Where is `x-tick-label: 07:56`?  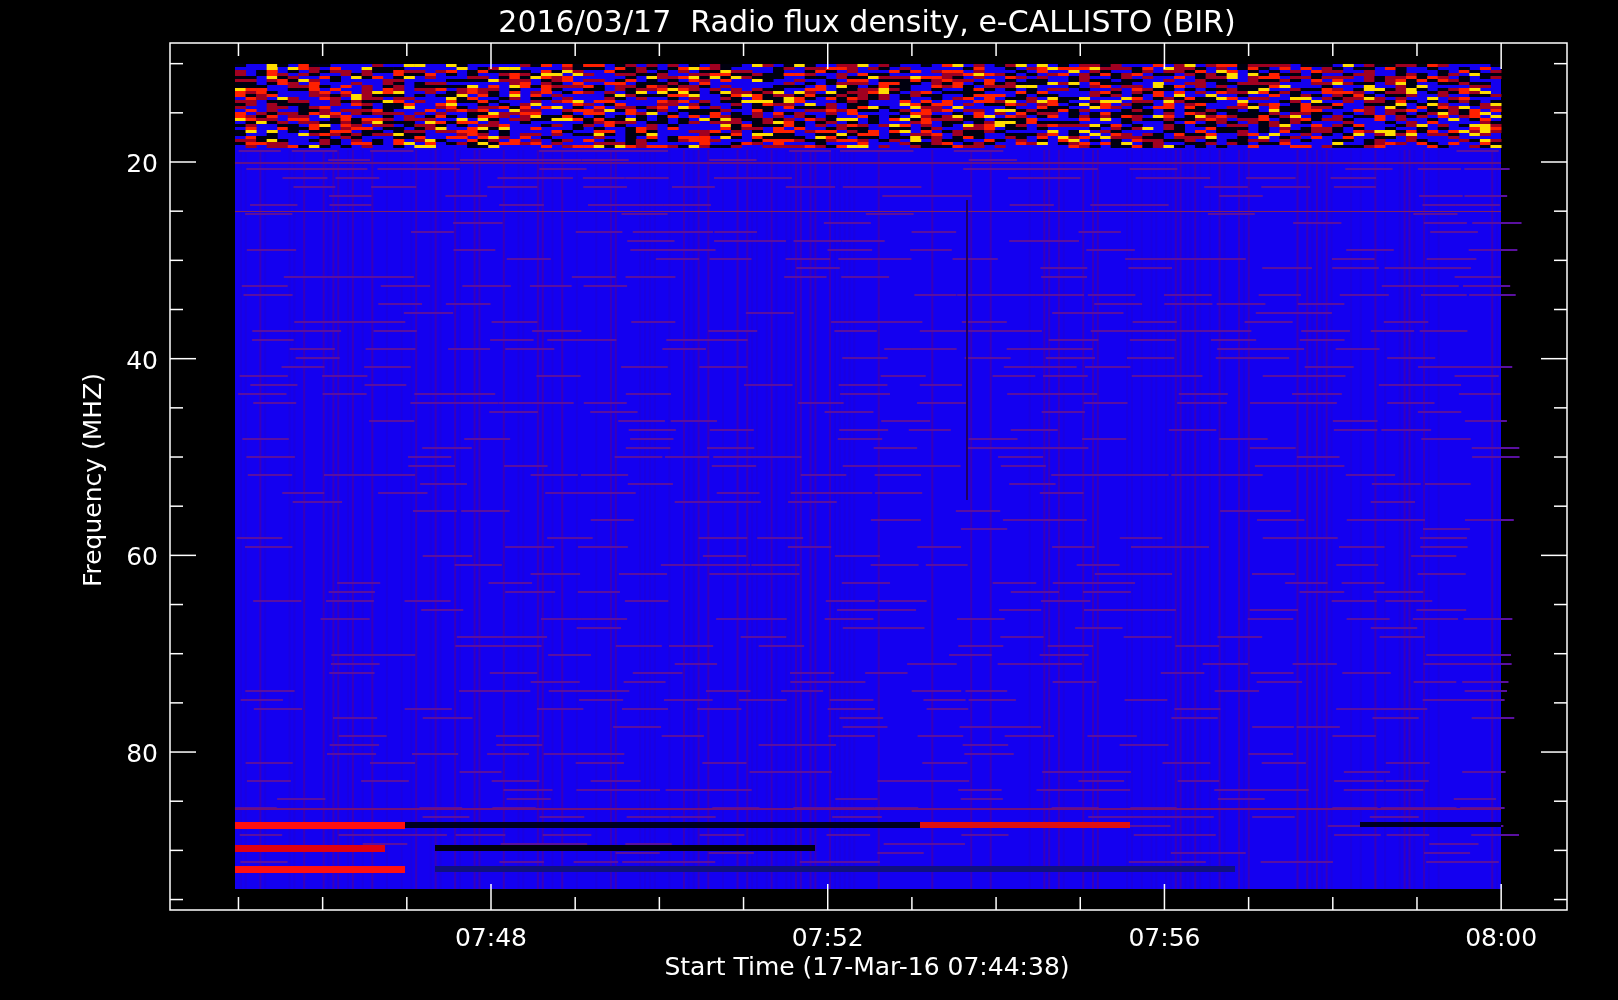 x-tick-label: 07:56 is located at coordinates (1164, 937).